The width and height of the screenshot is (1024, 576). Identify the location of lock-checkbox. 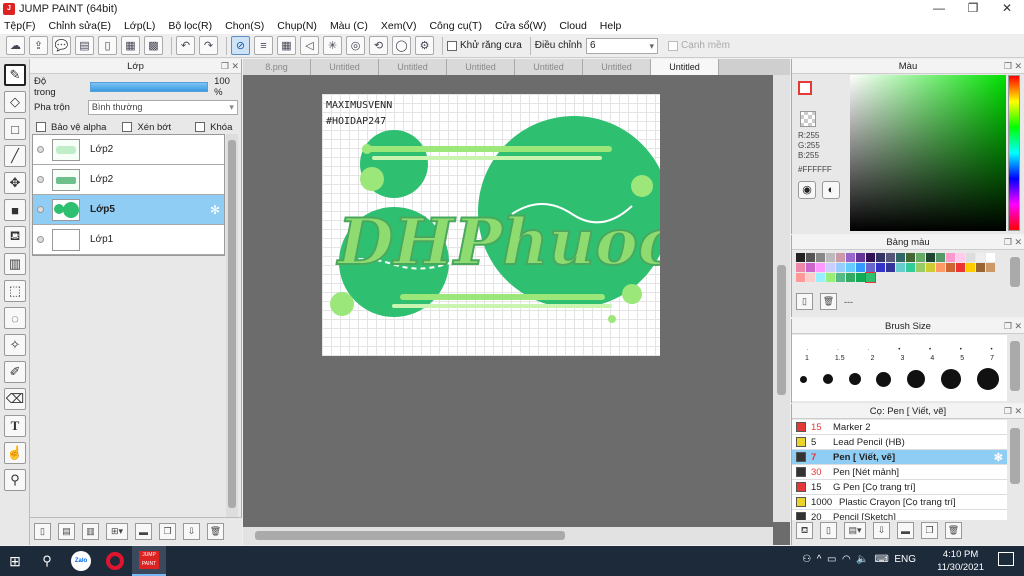
(200, 127).